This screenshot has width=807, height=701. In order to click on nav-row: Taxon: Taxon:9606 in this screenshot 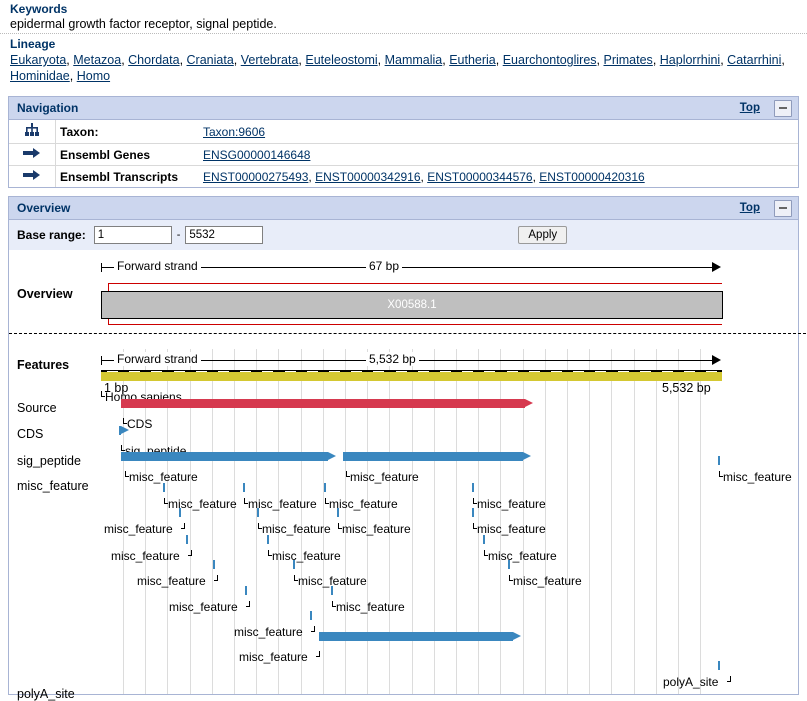, I will do `click(403, 132)`.